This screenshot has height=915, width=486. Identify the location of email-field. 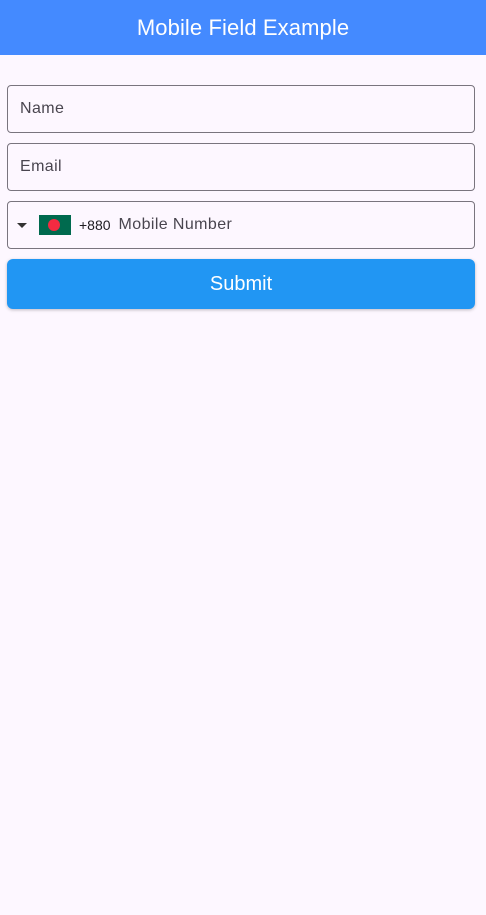
(241, 167).